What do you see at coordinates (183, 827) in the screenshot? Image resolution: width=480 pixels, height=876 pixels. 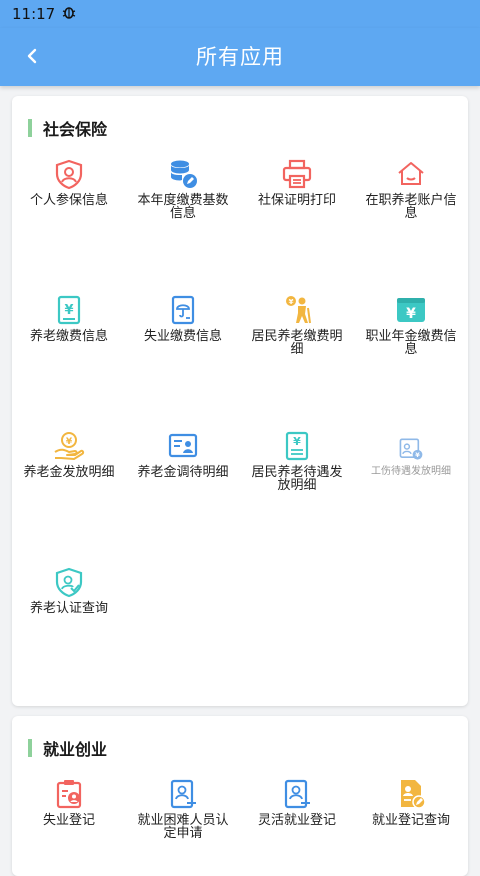 I see `app-item-label: 就业困难人员认定申请` at bounding box center [183, 827].